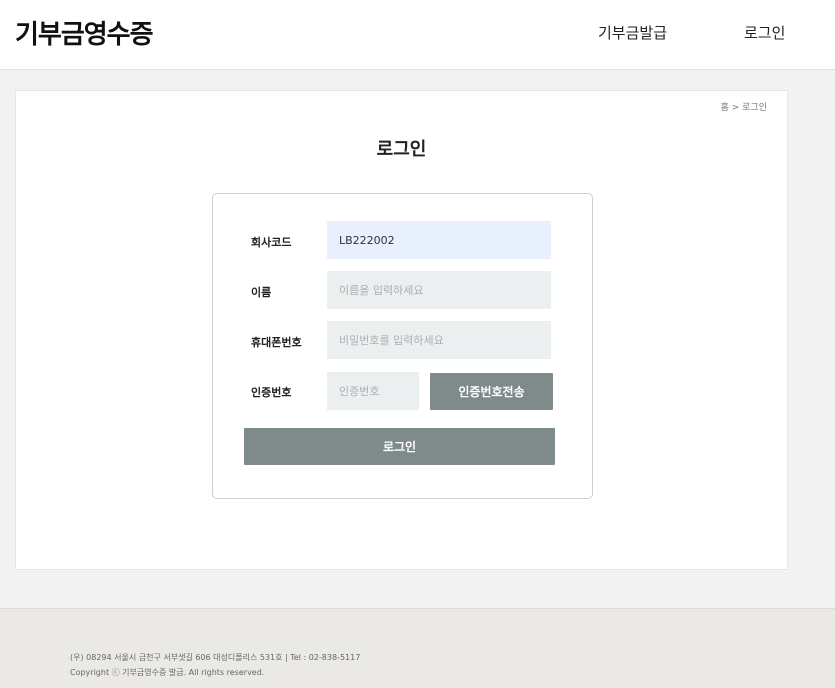  What do you see at coordinates (439, 240) in the screenshot?
I see `company-code-input` at bounding box center [439, 240].